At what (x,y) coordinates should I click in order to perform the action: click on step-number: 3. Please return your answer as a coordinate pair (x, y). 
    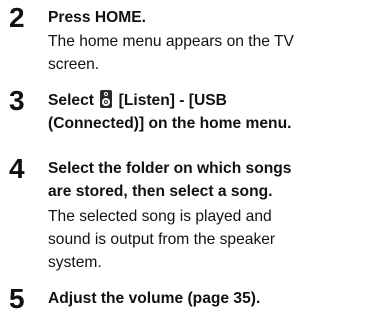
    Looking at the image, I should click on (17, 100).